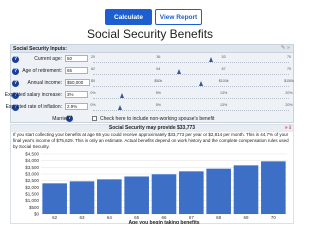 The height and width of the screenshot is (240, 320). What do you see at coordinates (246, 217) in the screenshot?
I see `x-tick-label: 69` at bounding box center [246, 217].